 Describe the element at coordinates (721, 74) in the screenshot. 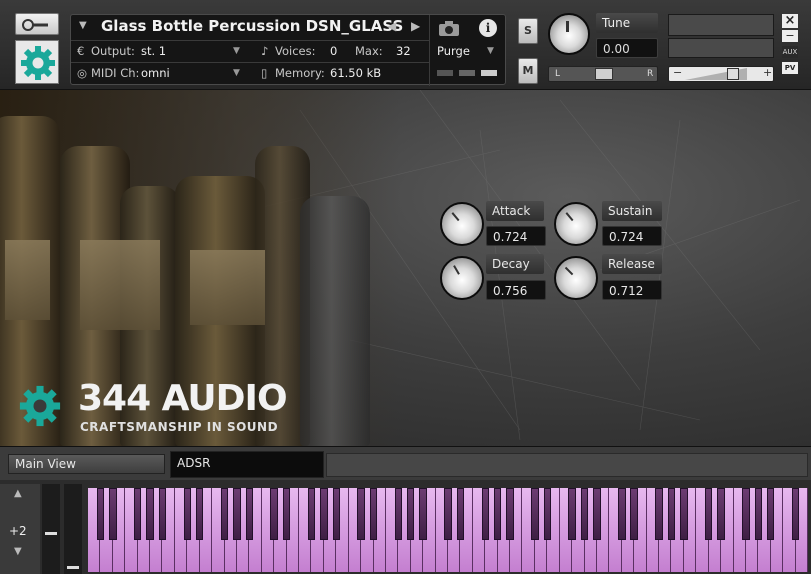

I see `volume-slider: − +` at that location.